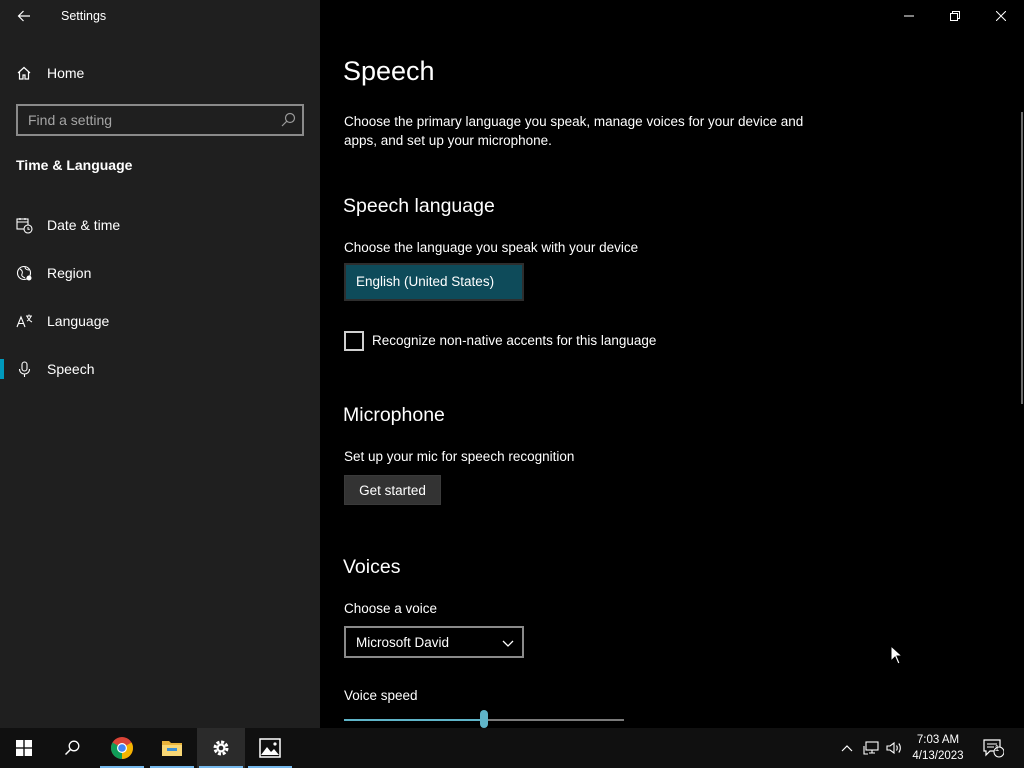  I want to click on slider-thumb, so click(484, 719).